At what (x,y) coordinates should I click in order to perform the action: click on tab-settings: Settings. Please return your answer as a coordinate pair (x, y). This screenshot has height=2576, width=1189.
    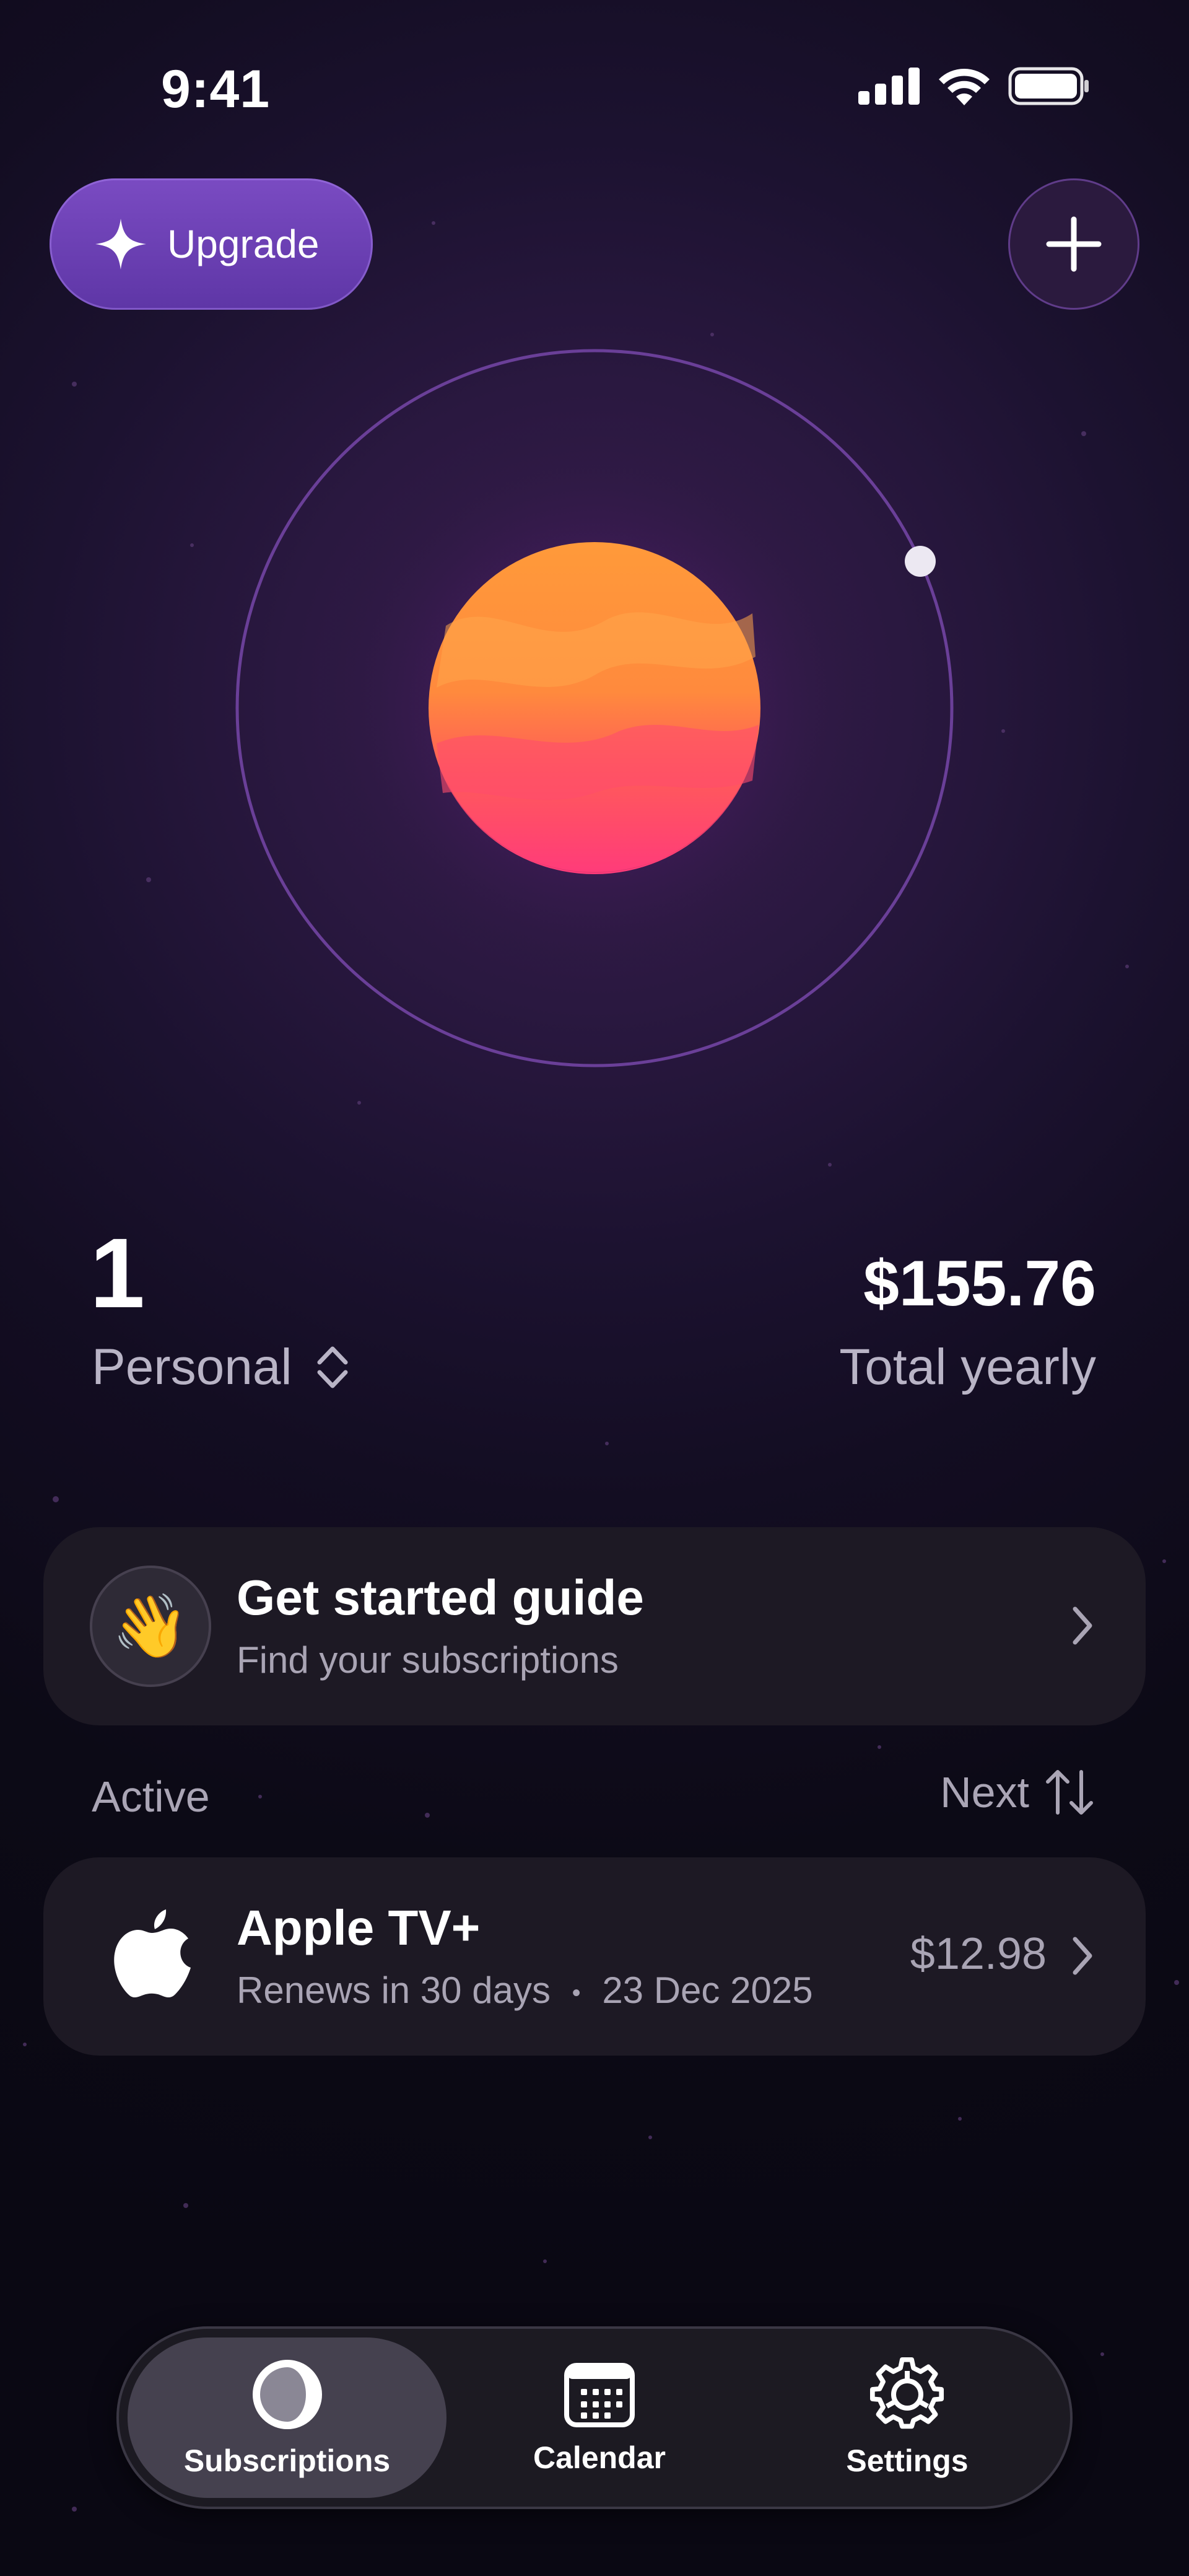
    Looking at the image, I should click on (907, 2417).